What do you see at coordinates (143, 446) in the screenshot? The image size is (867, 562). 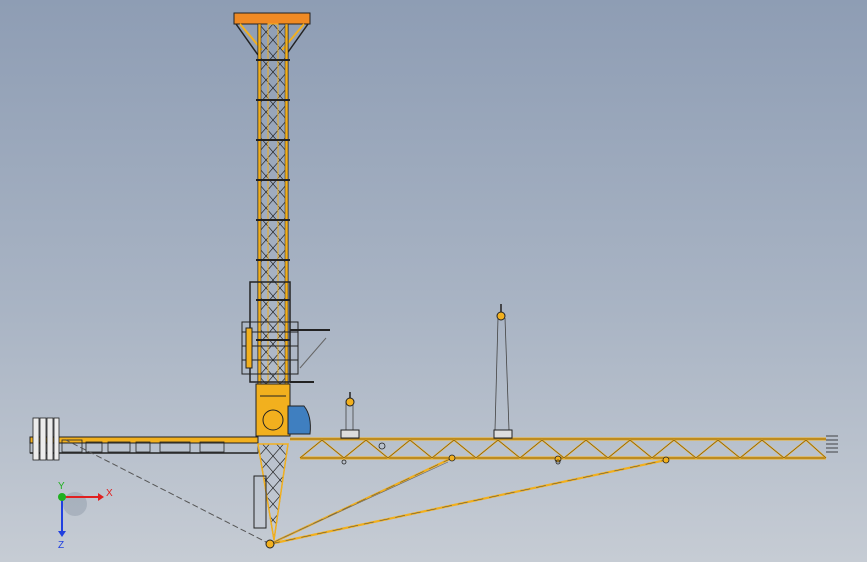 I see `counter-jib-machinery` at bounding box center [143, 446].